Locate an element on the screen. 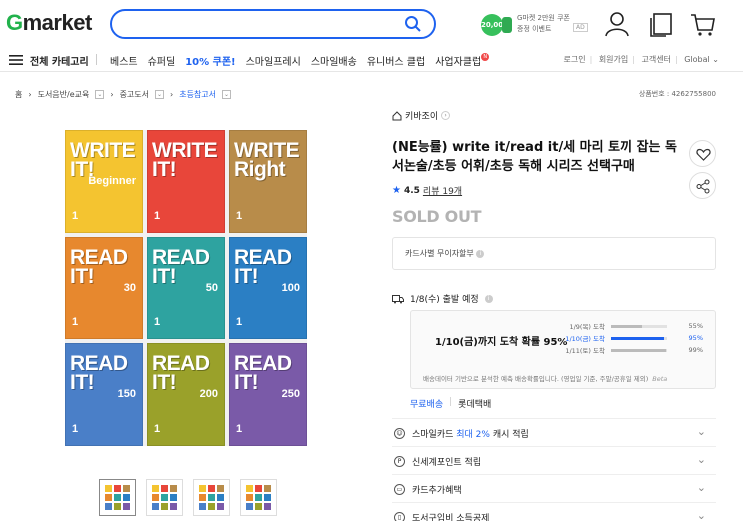 This screenshot has height=521, width=743. gmarket-logo: Gmarket is located at coordinates (49, 23).